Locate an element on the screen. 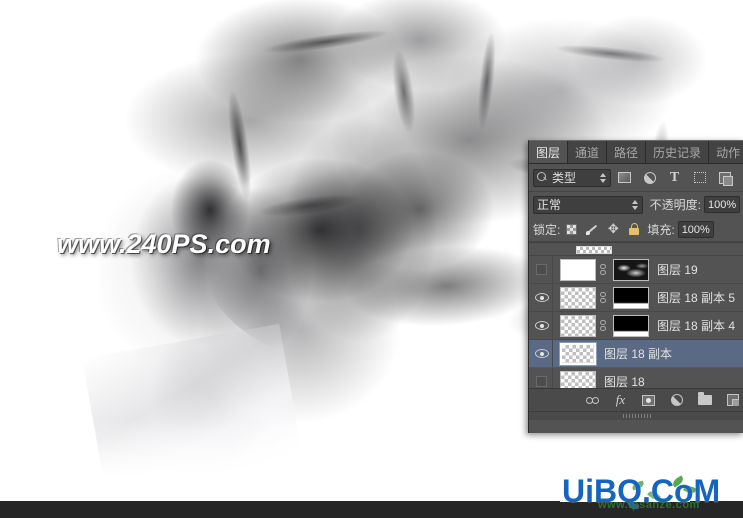  lock-all-icon is located at coordinates (633, 229).